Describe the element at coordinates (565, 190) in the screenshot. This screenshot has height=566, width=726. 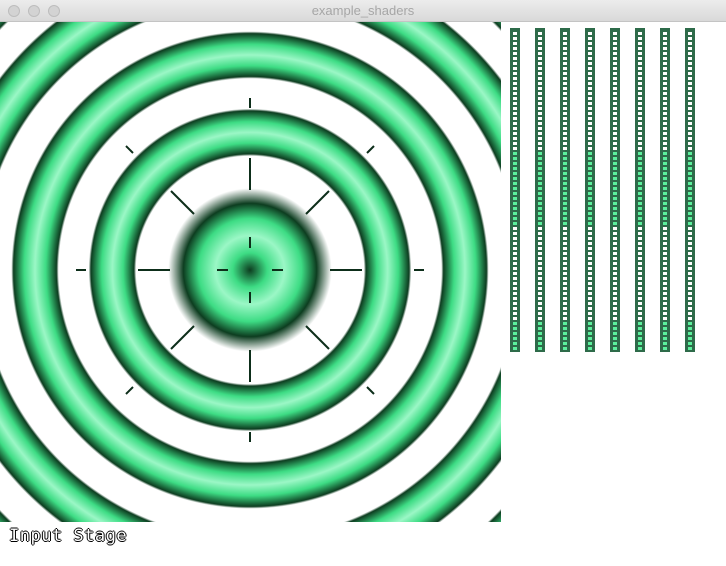
I see `stage-strip` at that location.